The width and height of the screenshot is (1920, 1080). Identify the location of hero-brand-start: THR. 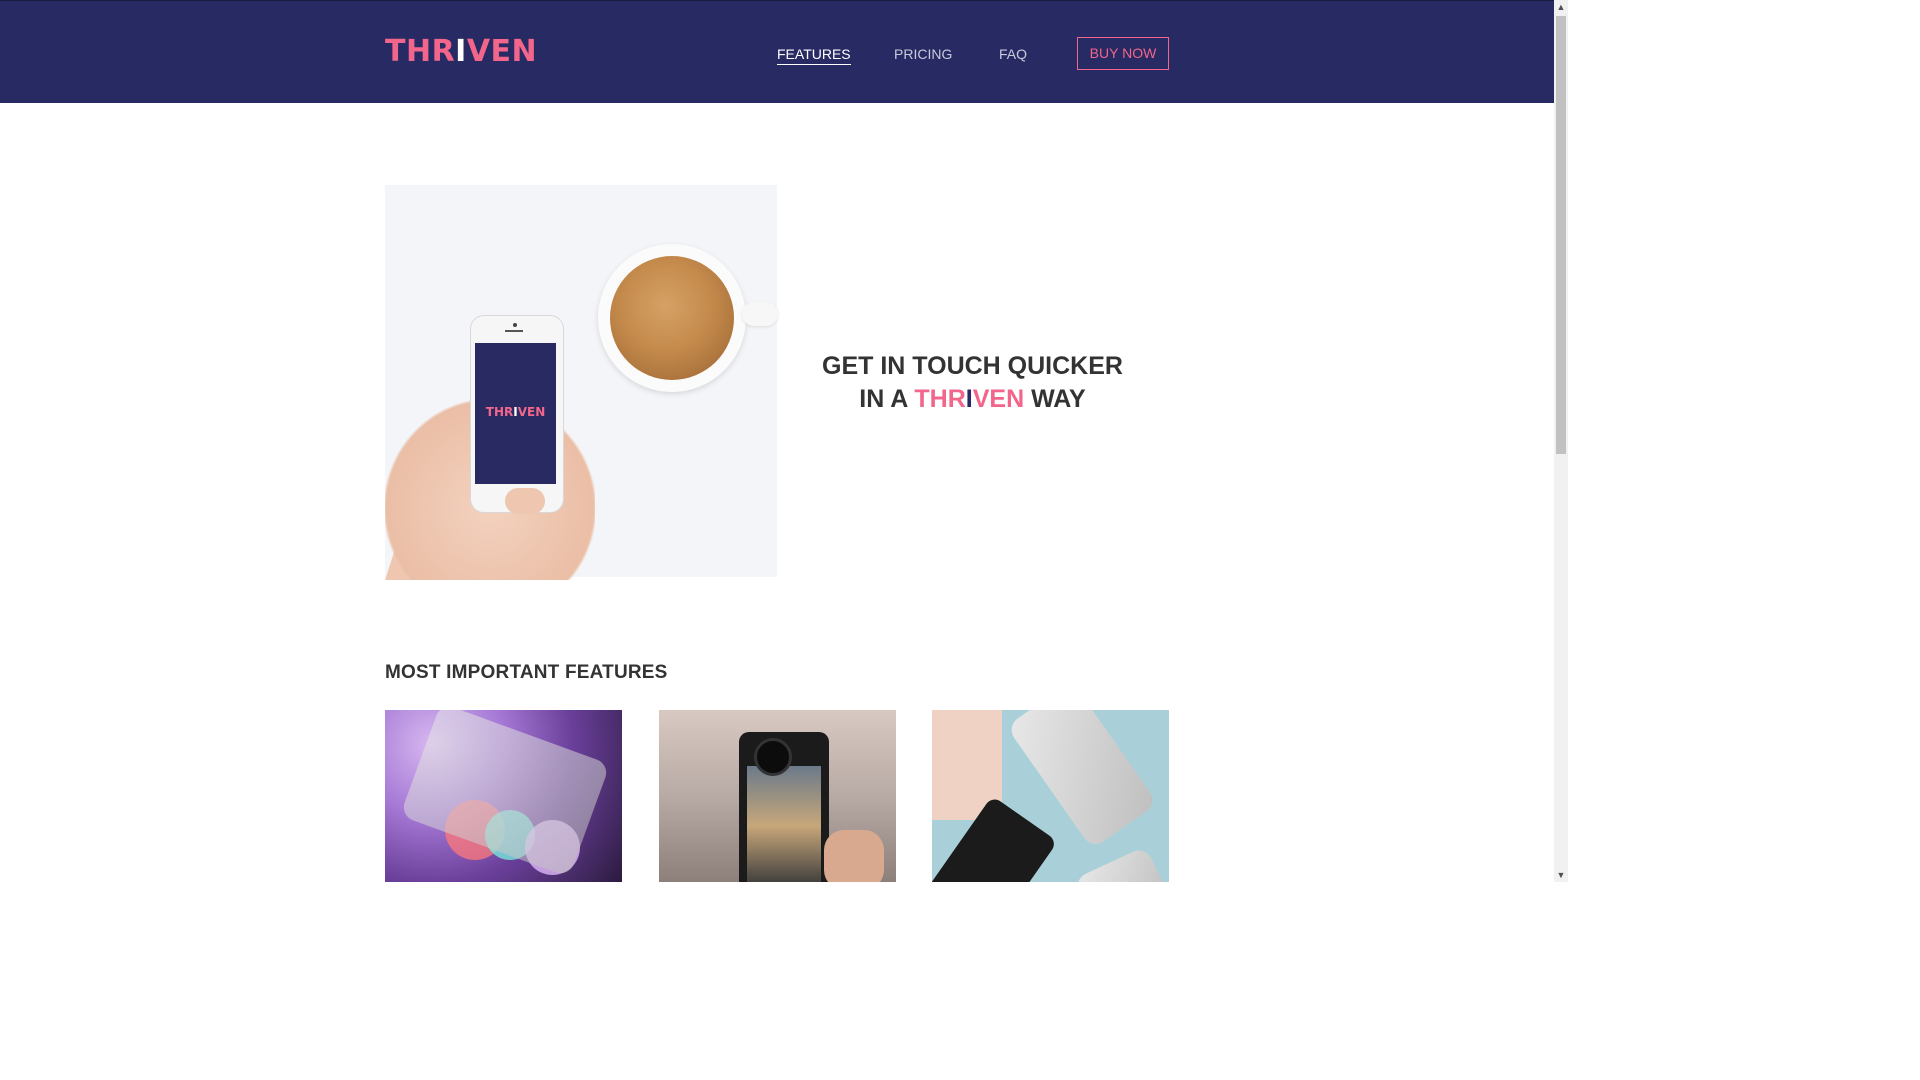
(940, 399).